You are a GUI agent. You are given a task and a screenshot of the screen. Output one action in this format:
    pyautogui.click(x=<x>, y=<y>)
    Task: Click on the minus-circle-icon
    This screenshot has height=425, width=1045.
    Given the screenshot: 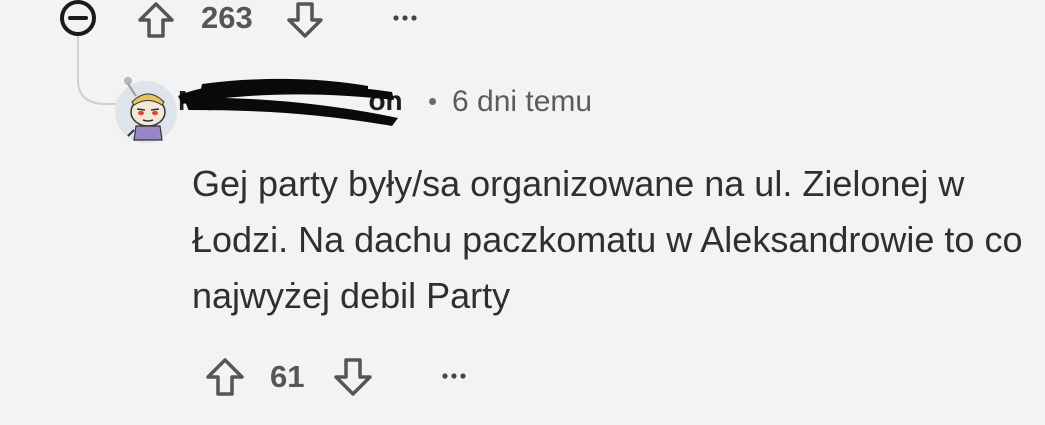 What is the action you would take?
    pyautogui.click(x=78, y=18)
    